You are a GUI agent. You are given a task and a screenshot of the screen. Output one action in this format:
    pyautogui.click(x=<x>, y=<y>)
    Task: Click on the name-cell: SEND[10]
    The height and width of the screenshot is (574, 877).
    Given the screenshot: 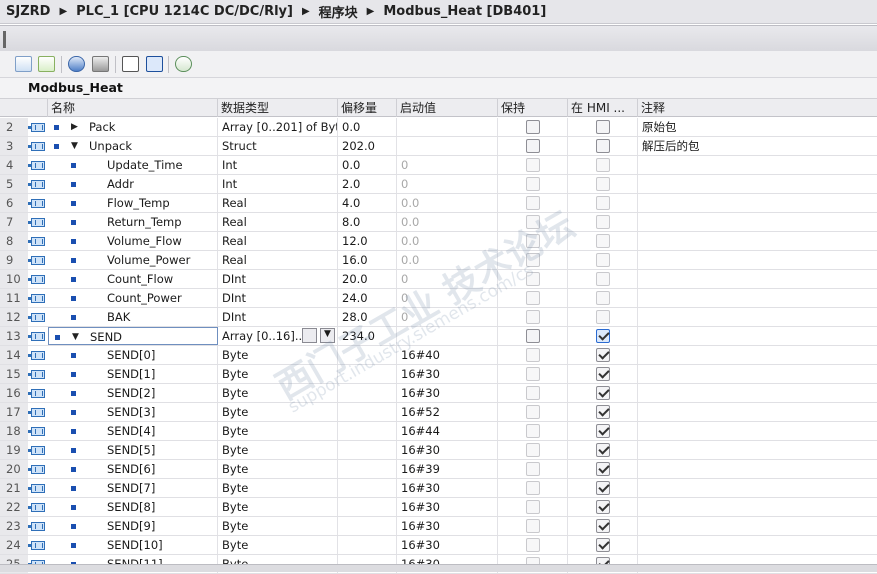 What is the action you would take?
    pyautogui.click(x=133, y=545)
    